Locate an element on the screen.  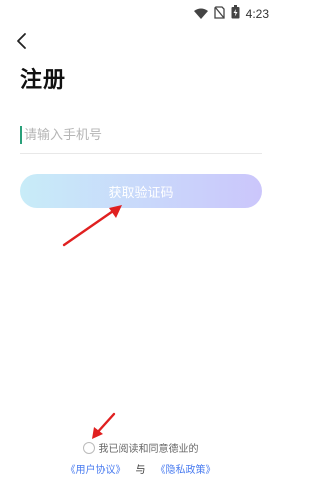
phone-input is located at coordinates (142, 135).